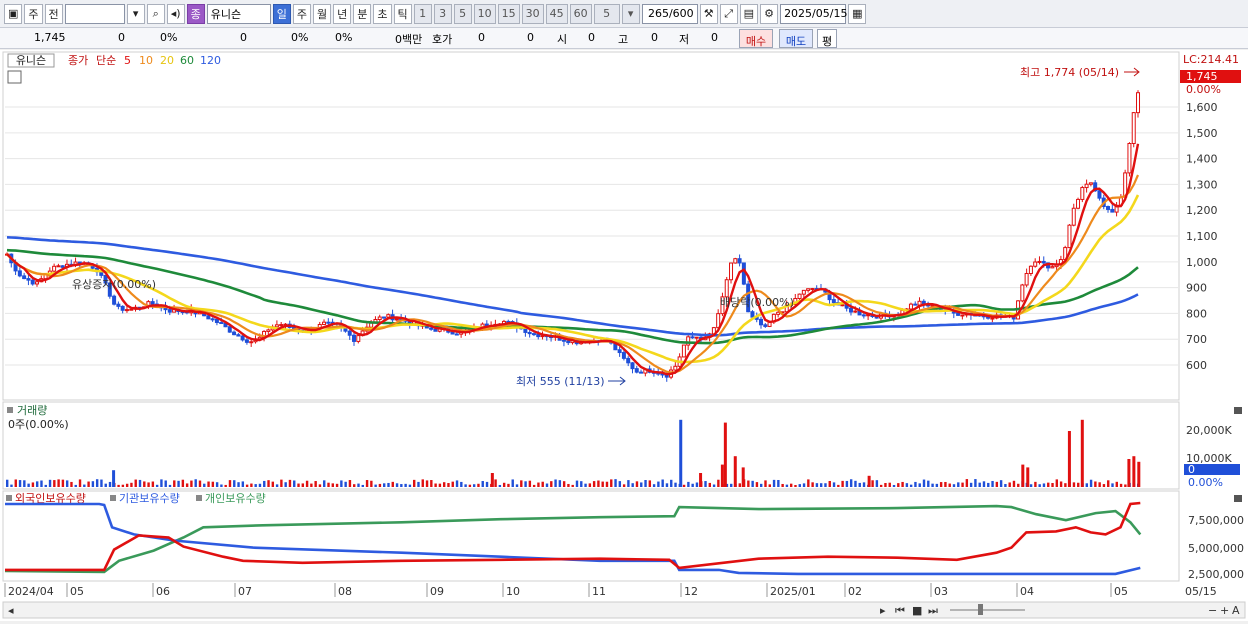 The image size is (1248, 624). What do you see at coordinates (691, 591) in the screenshot?
I see `x-label-8: 12` at bounding box center [691, 591].